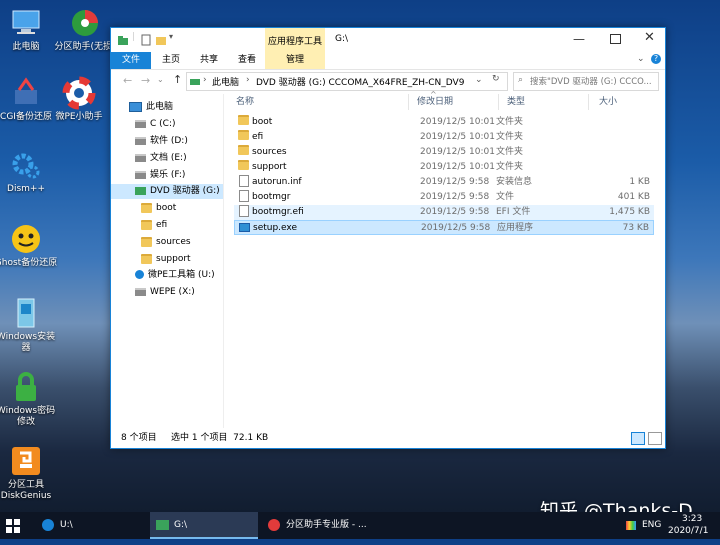 Image resolution: width=720 pixels, height=545 pixels. What do you see at coordinates (321, 102) in the screenshot?
I see `column-header-name: 名称` at bounding box center [321, 102].